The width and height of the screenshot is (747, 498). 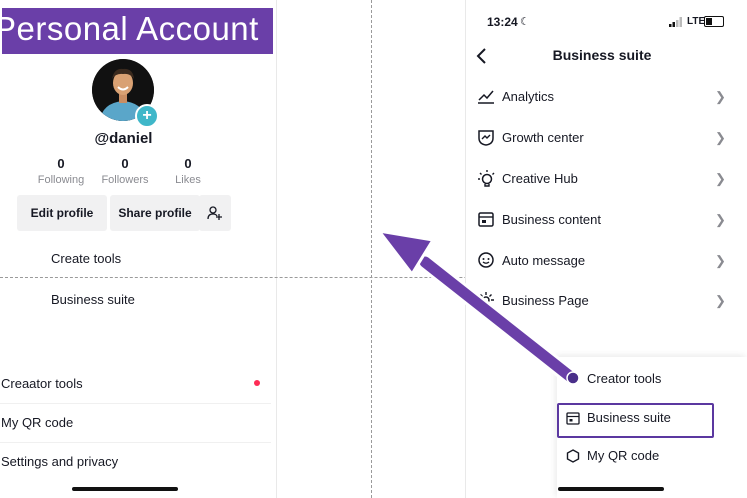 What do you see at coordinates (714, 21) in the screenshot?
I see `battery-icon` at bounding box center [714, 21].